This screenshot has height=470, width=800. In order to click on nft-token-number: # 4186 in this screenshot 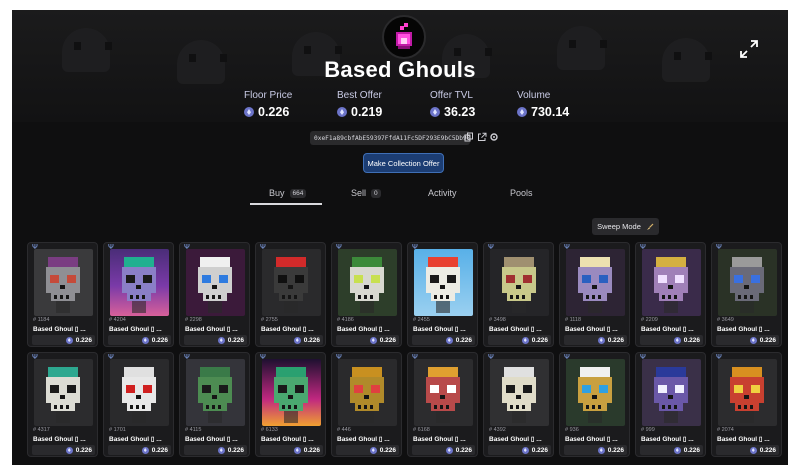, I will do `click(345, 320)`.